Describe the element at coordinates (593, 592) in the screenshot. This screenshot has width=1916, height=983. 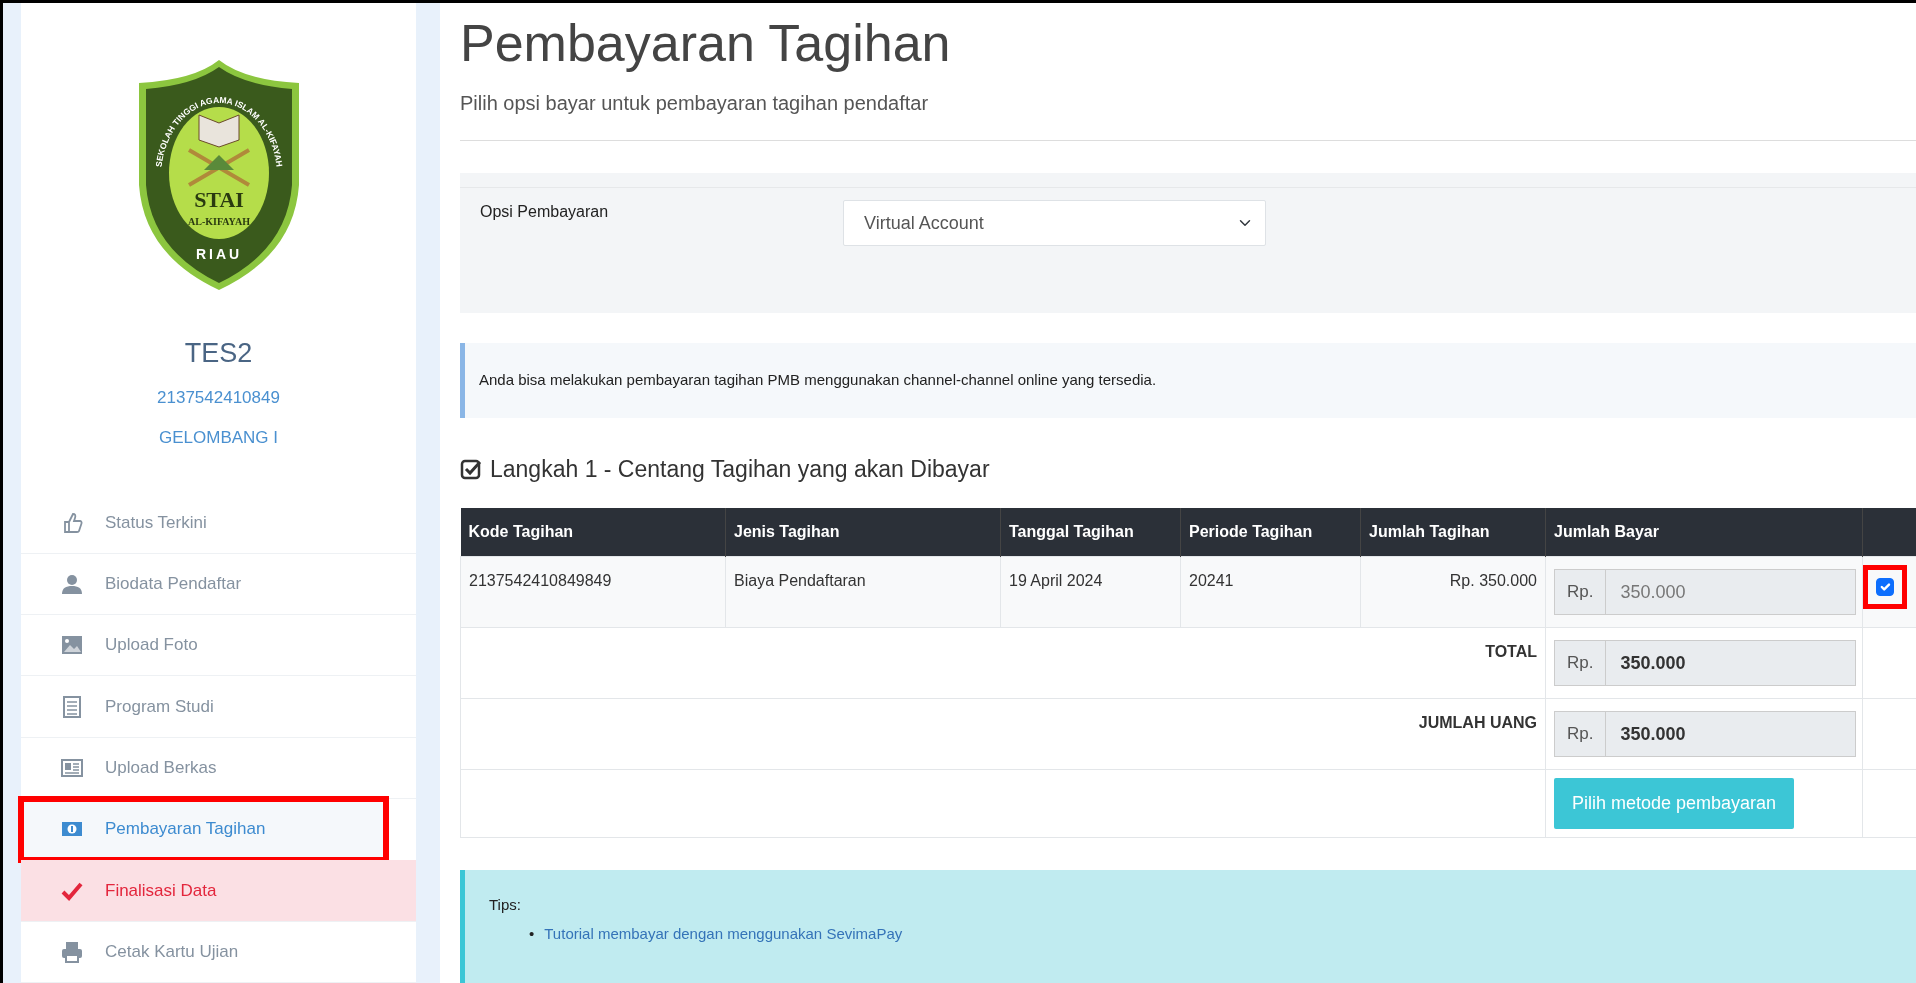
I see `table-cell: 2137542410849849` at that location.